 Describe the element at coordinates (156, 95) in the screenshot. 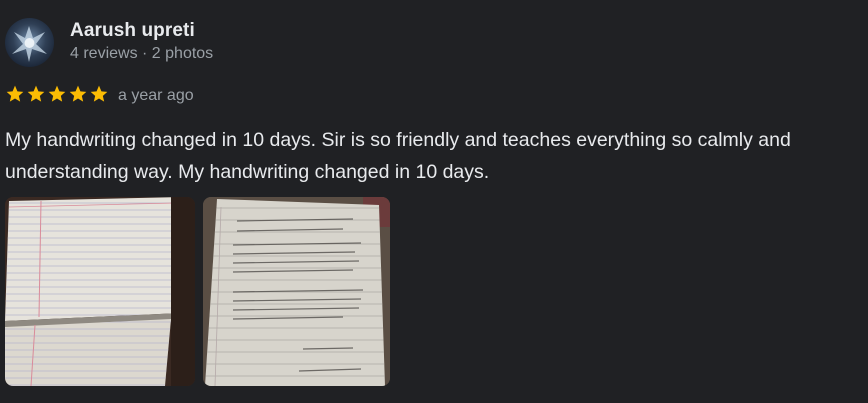

I see `review-time: a year ago` at that location.